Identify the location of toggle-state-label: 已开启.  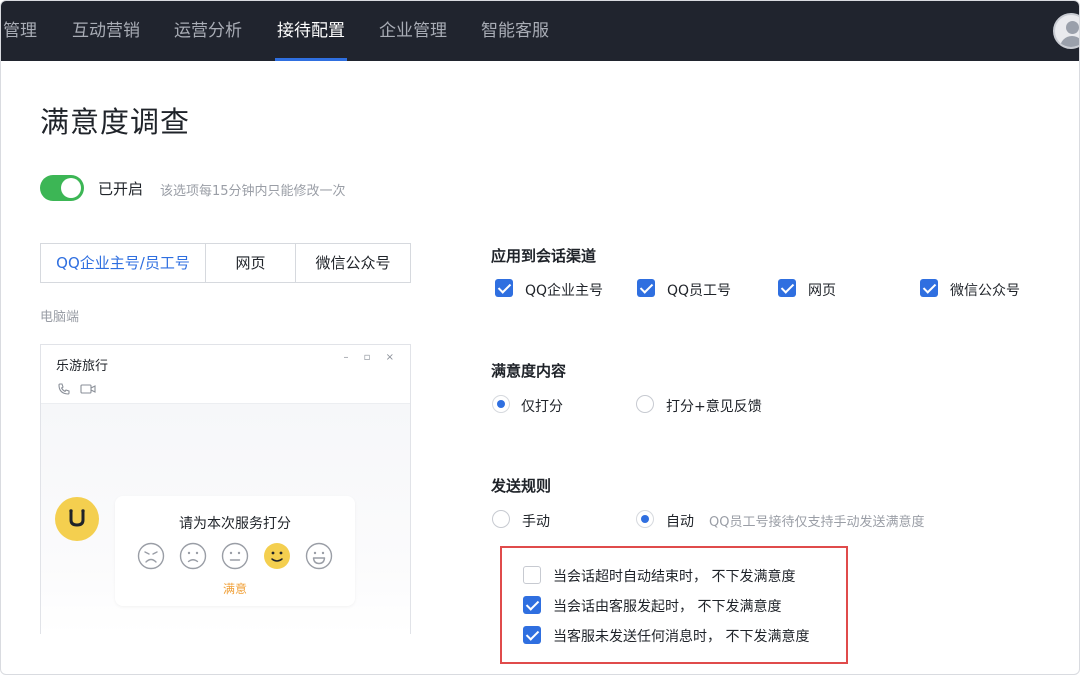
(121, 189).